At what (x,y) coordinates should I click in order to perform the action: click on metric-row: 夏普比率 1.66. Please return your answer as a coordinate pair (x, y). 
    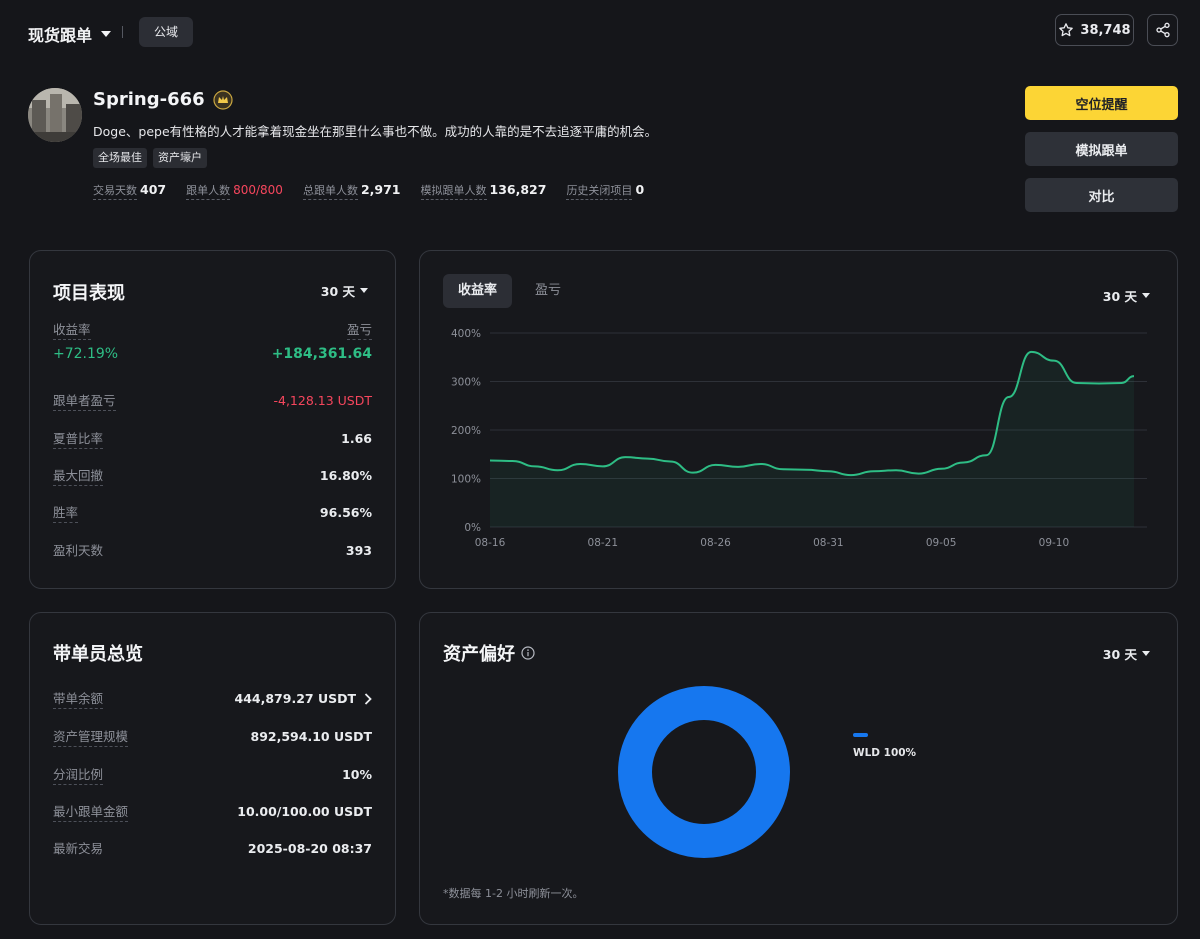
    Looking at the image, I should click on (212, 438).